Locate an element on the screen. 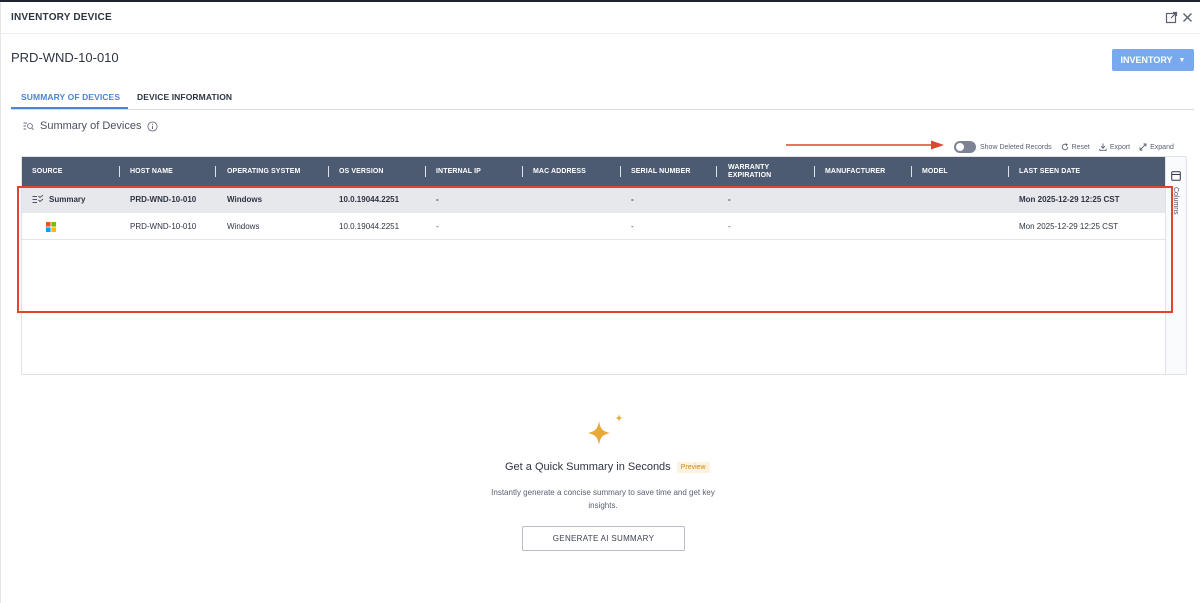 Image resolution: width=1200 pixels, height=603 pixels. reset-icon is located at coordinates (1064, 147).